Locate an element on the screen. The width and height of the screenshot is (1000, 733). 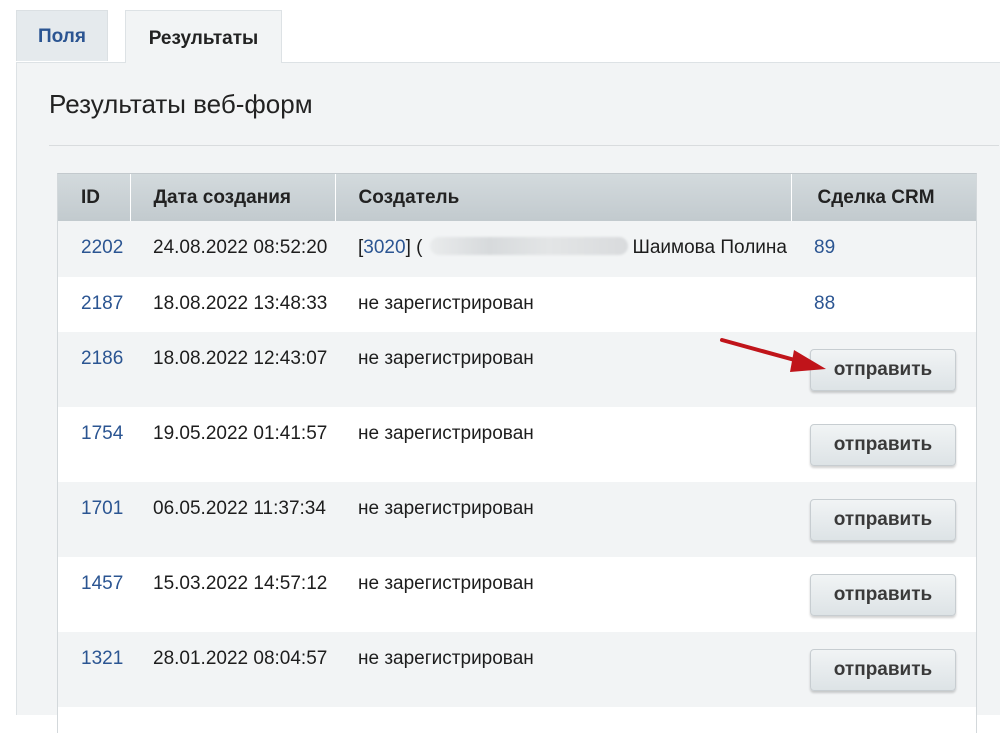
tab-results: Результаты is located at coordinates (203, 36).